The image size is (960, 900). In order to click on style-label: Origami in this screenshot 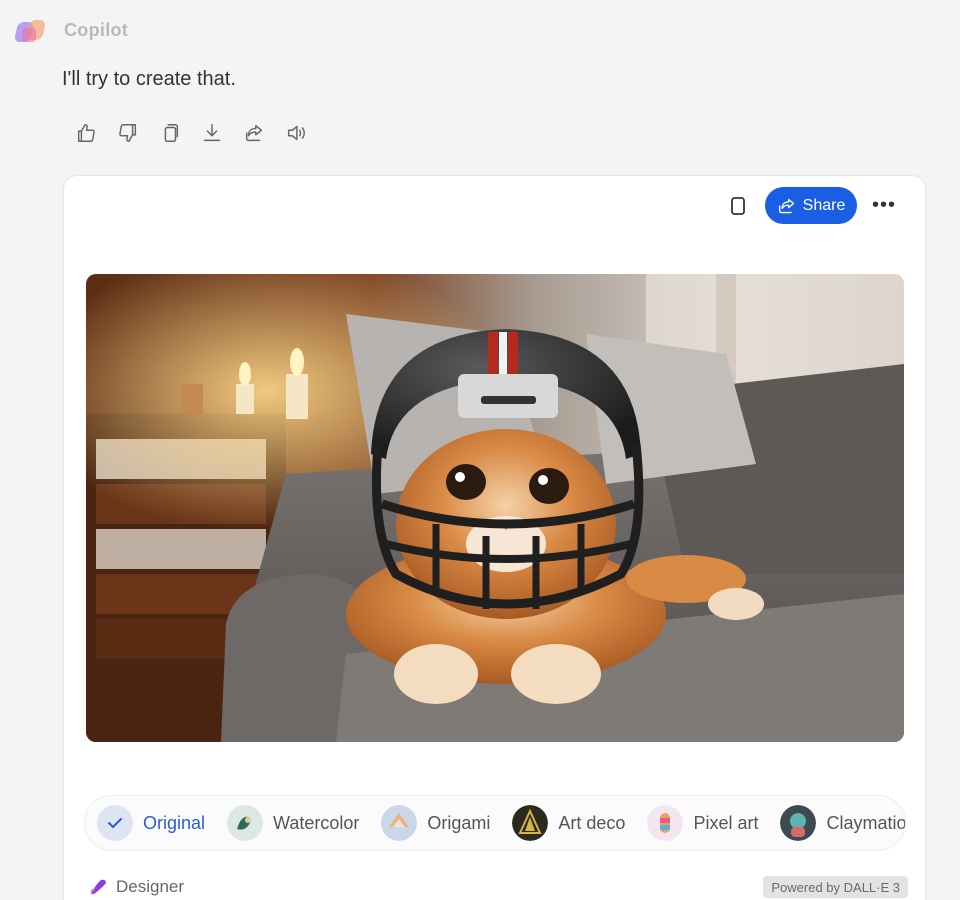, I will do `click(459, 822)`.